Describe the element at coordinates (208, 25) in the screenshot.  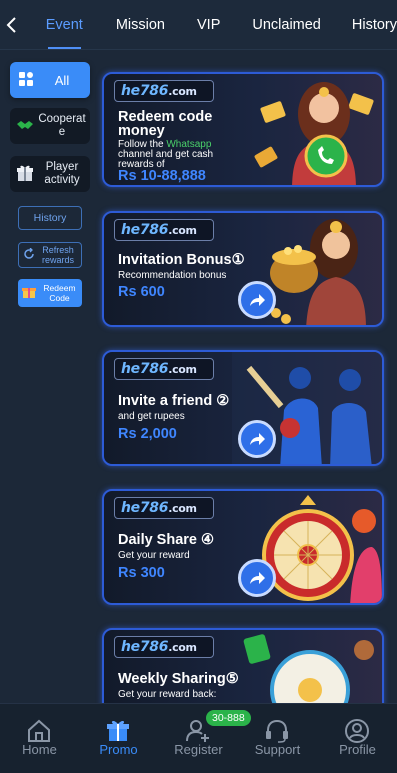
I see `tab-vip: VIP` at that location.